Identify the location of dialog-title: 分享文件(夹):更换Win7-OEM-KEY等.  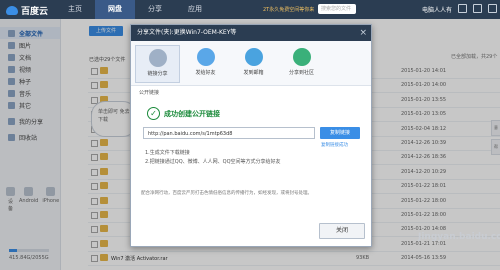
(187, 32).